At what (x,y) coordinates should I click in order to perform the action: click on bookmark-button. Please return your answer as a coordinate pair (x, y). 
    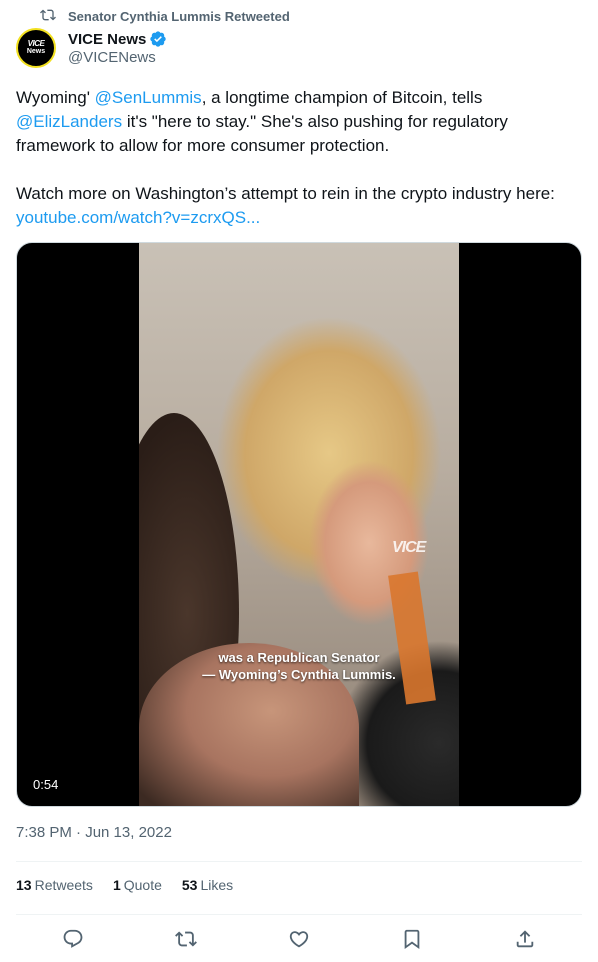
    Looking at the image, I should click on (412, 939).